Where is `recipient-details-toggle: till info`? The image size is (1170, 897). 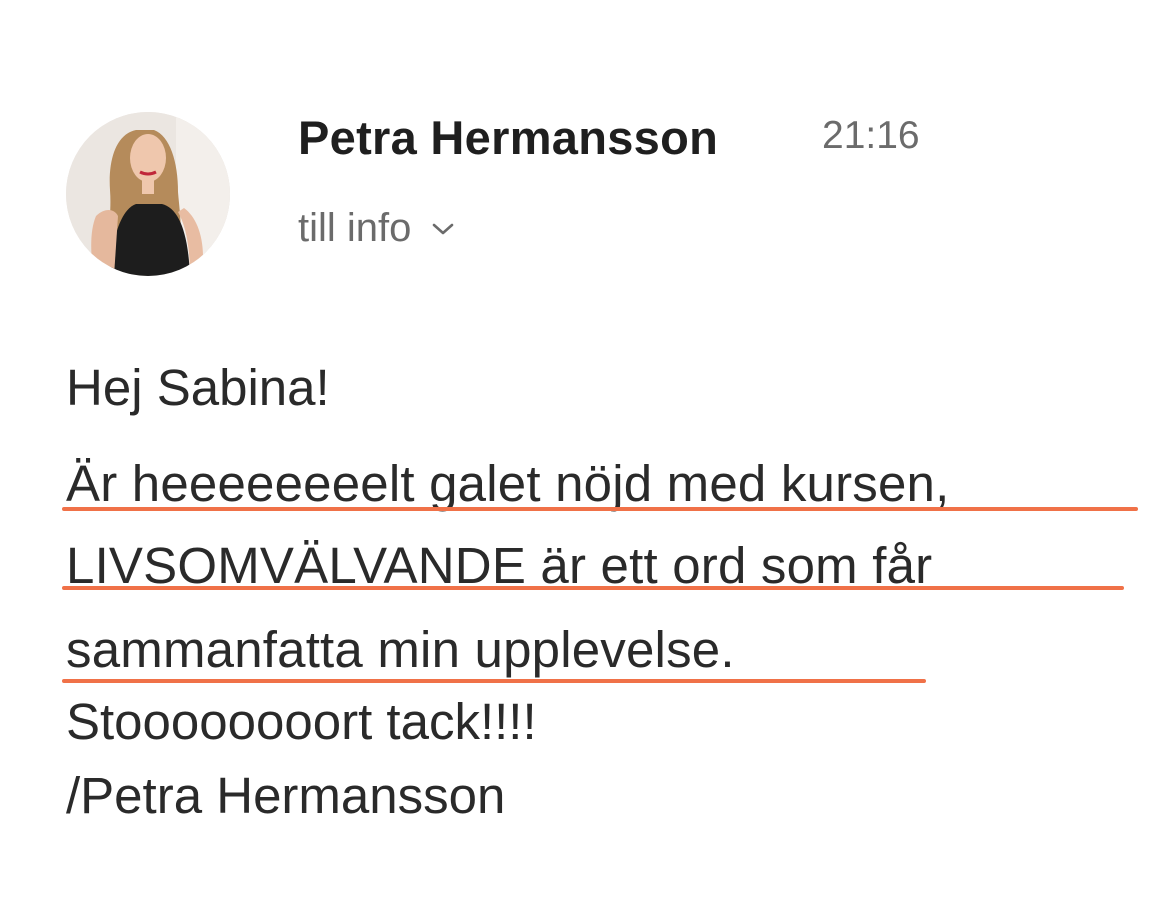
recipient-details-toggle: till info is located at coordinates (376, 228).